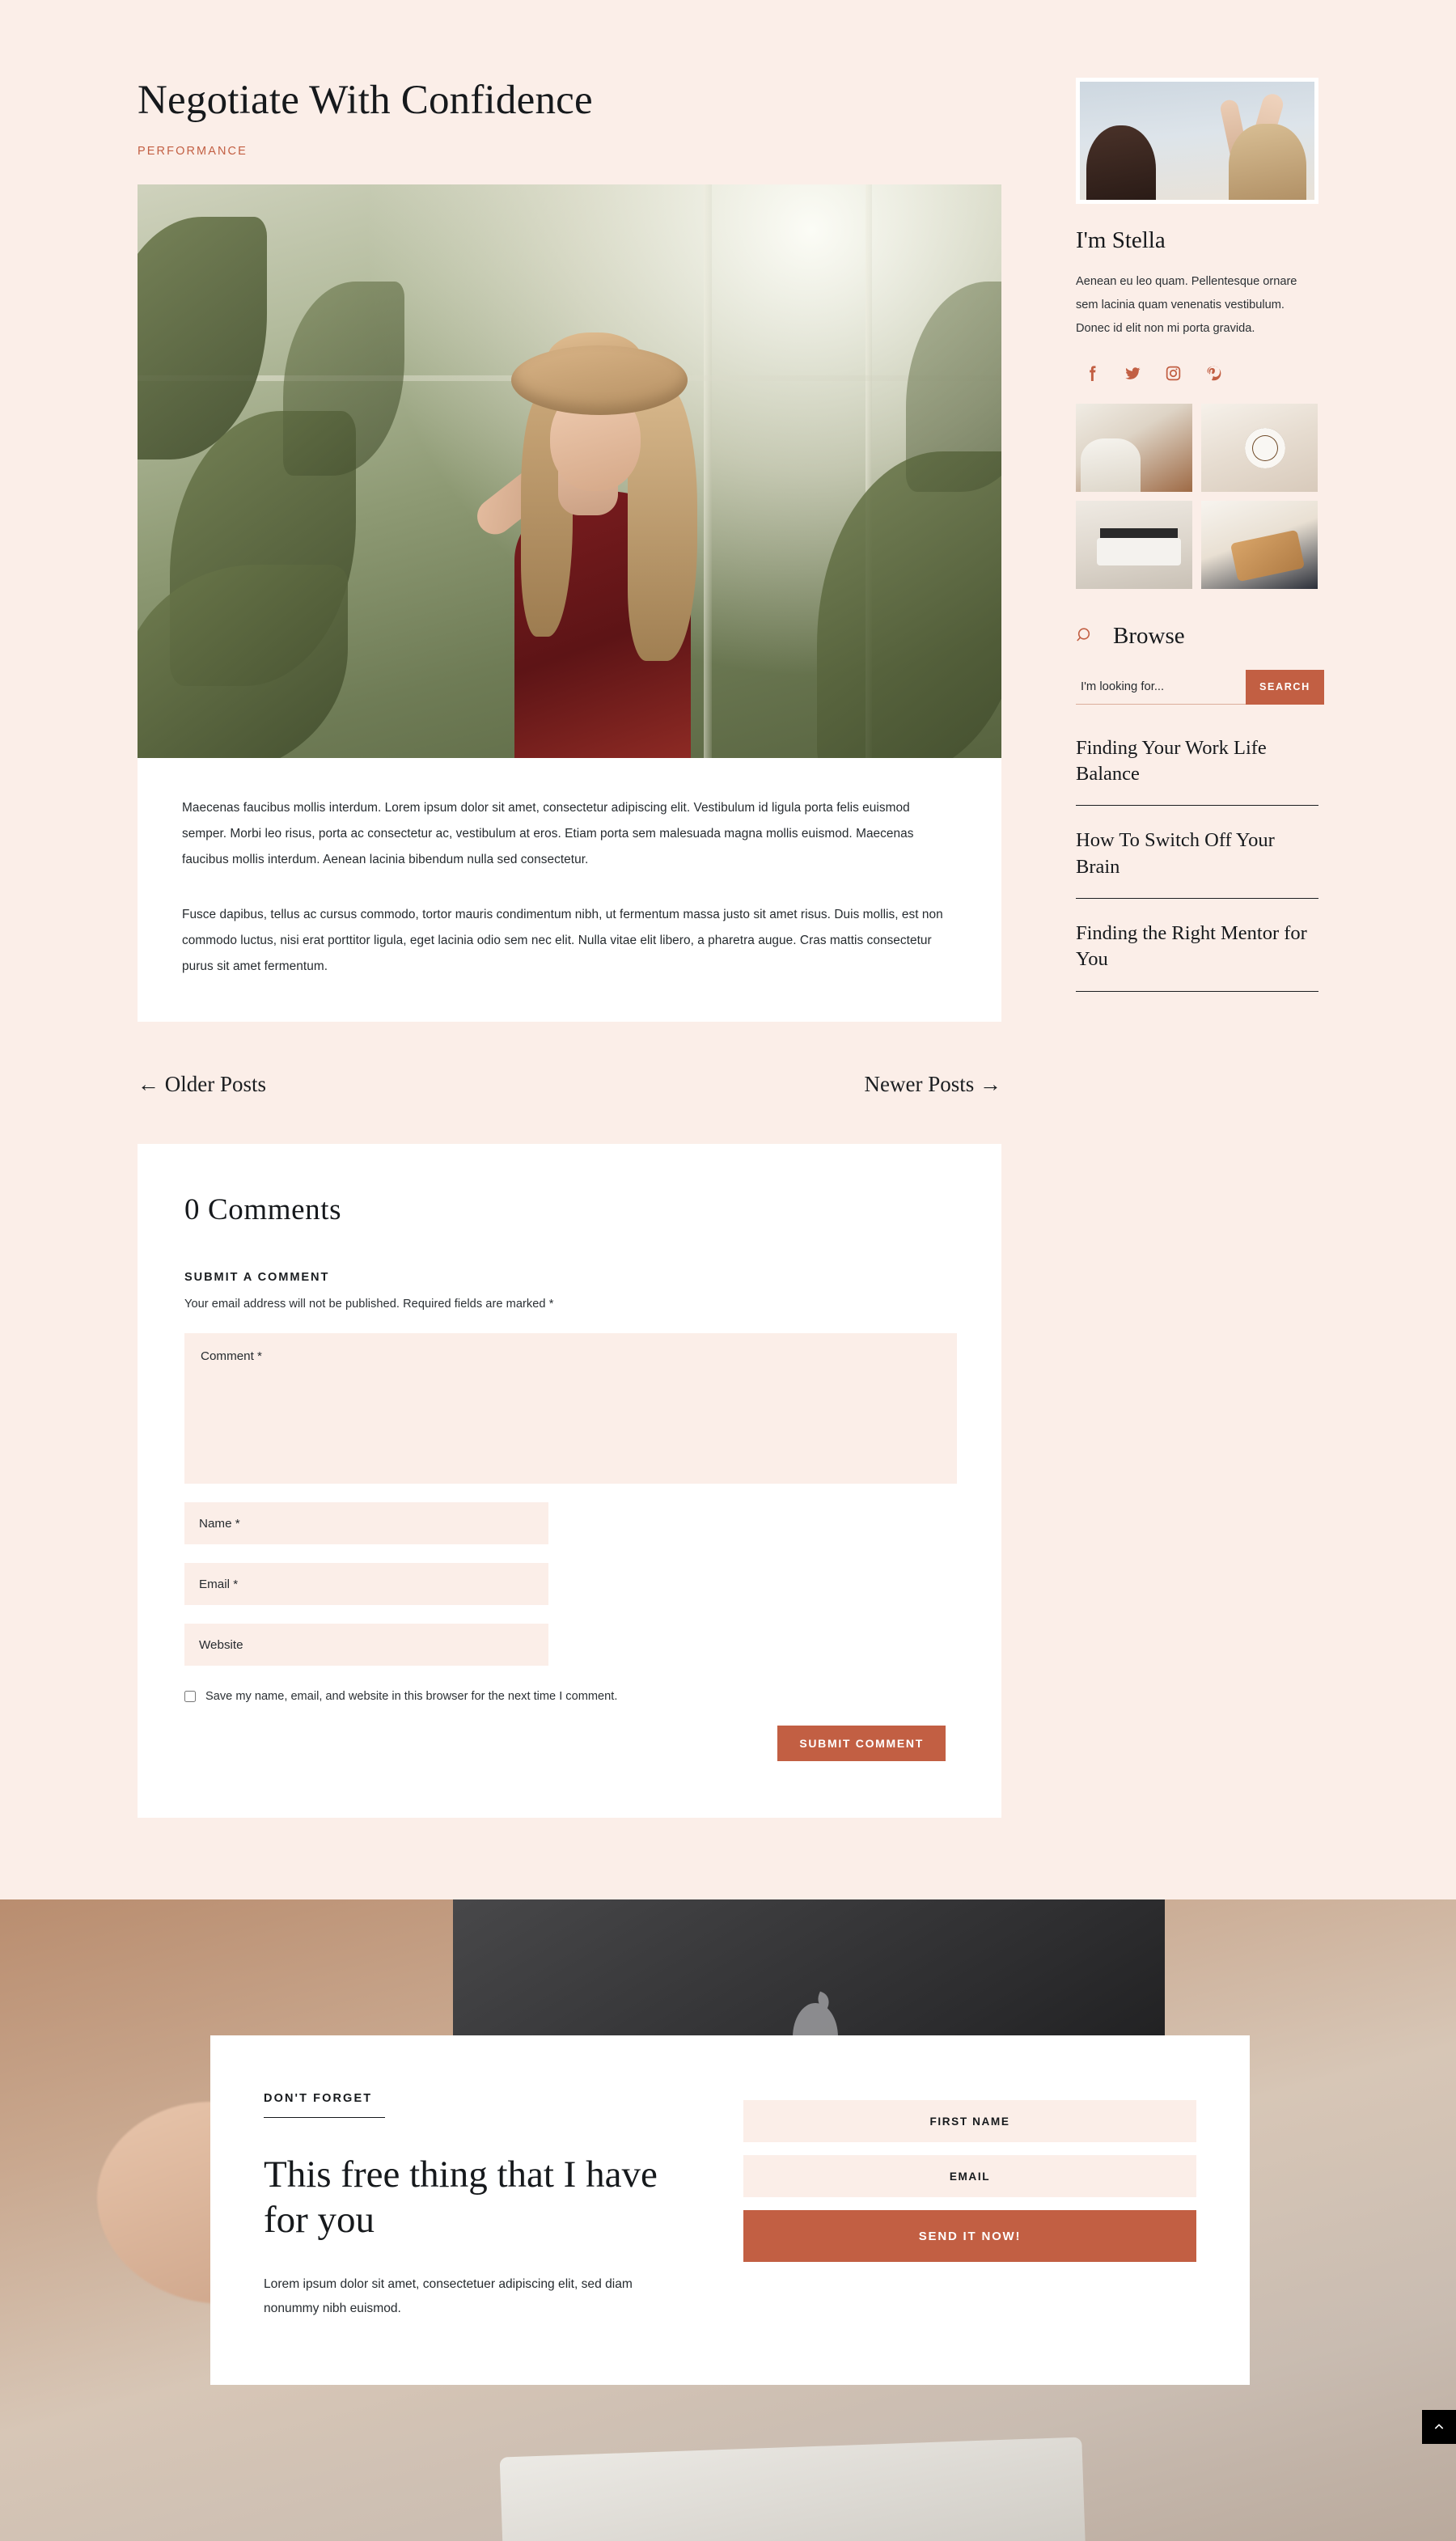 The height and width of the screenshot is (2541, 1456). Describe the element at coordinates (1149, 635) in the screenshot. I see `browse-title: Browse` at that location.